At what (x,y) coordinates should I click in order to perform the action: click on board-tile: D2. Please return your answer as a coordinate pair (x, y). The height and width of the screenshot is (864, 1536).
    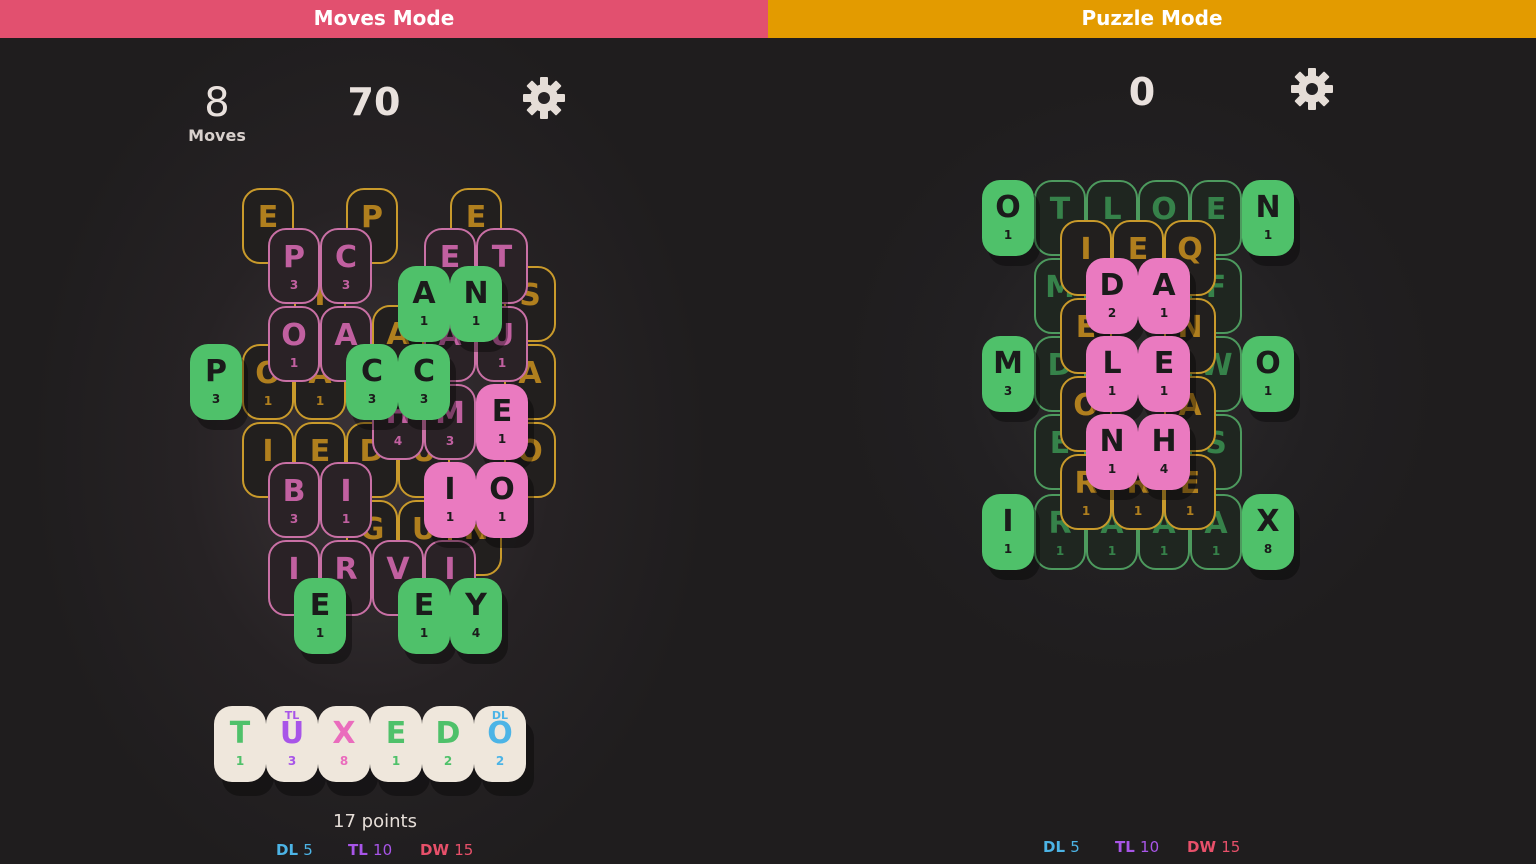
    Looking at the image, I should click on (1112, 296).